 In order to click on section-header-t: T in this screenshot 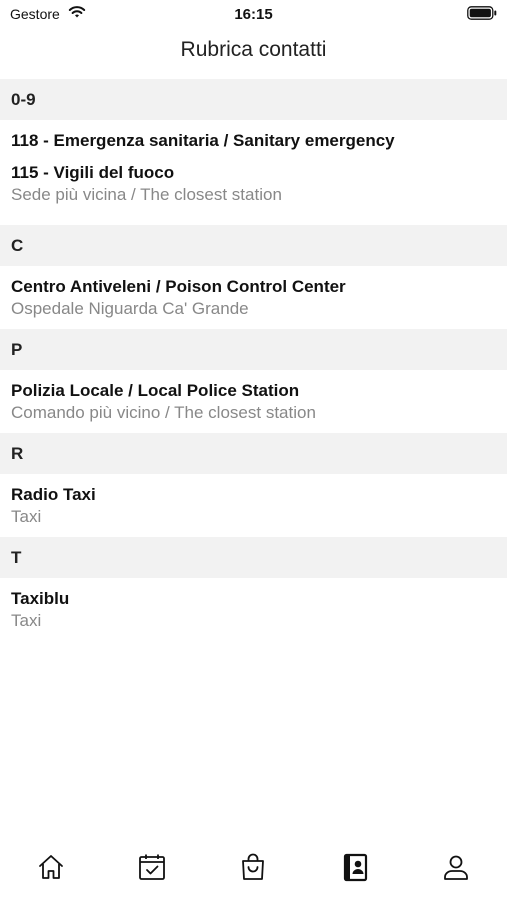, I will do `click(253, 557)`.